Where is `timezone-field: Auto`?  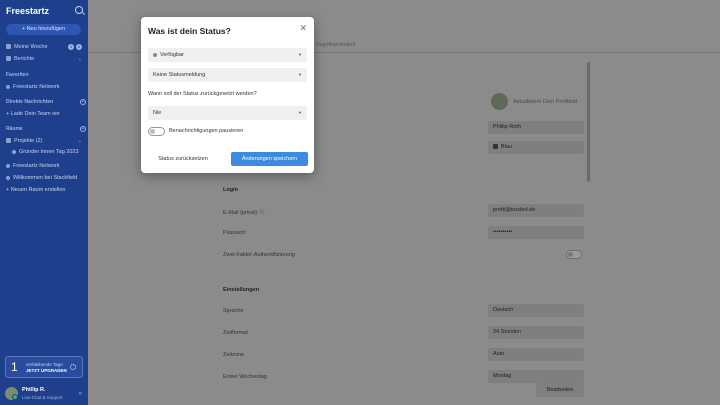 timezone-field: Auto is located at coordinates (536, 354).